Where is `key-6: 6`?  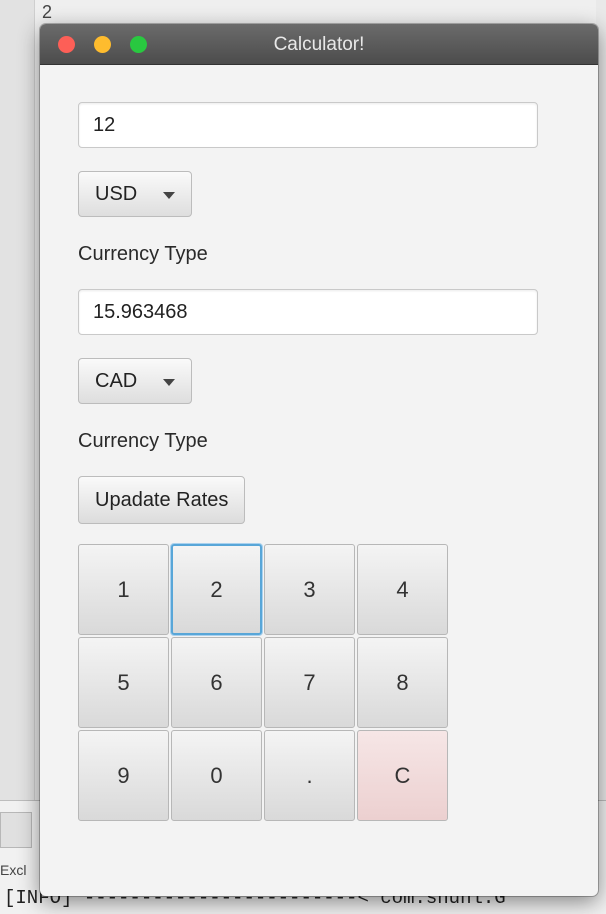
key-6: 6 is located at coordinates (216, 682).